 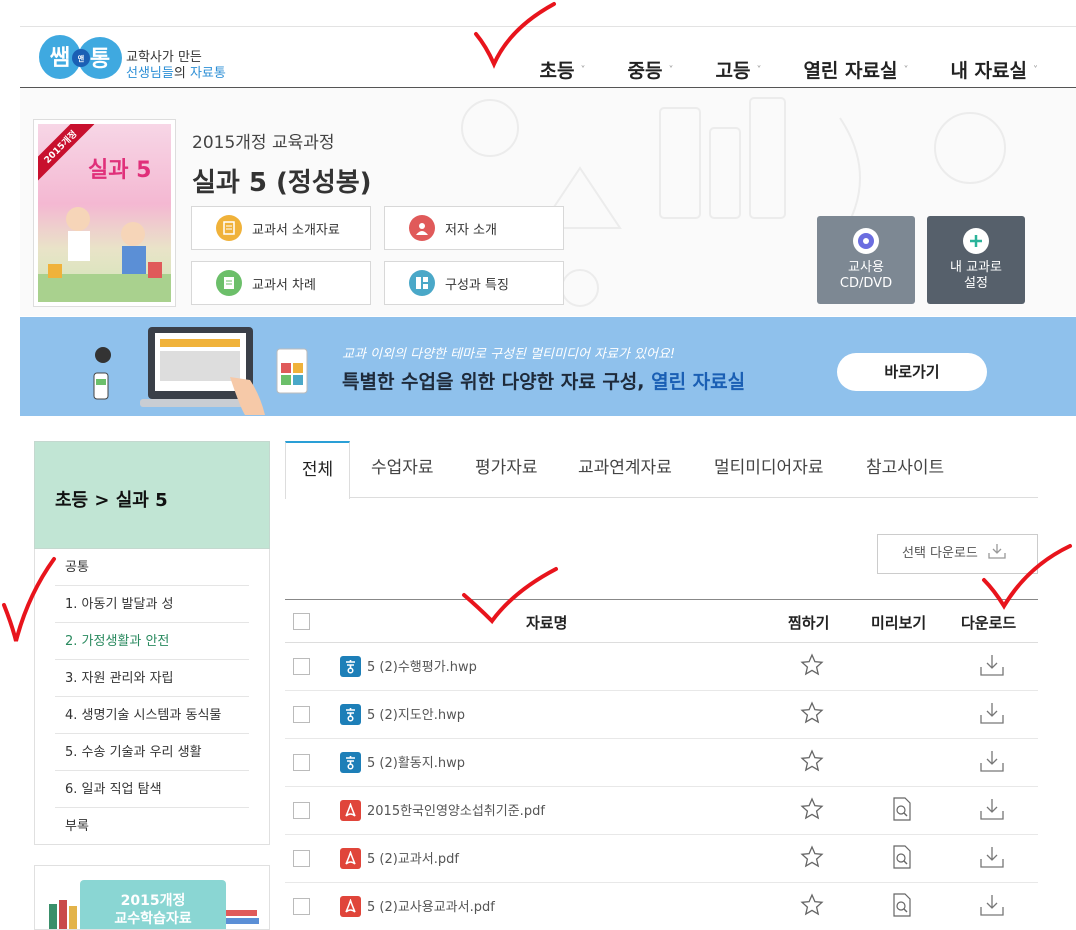 What do you see at coordinates (957, 554) in the screenshot?
I see `select-download-button: 선택 다운로드` at bounding box center [957, 554].